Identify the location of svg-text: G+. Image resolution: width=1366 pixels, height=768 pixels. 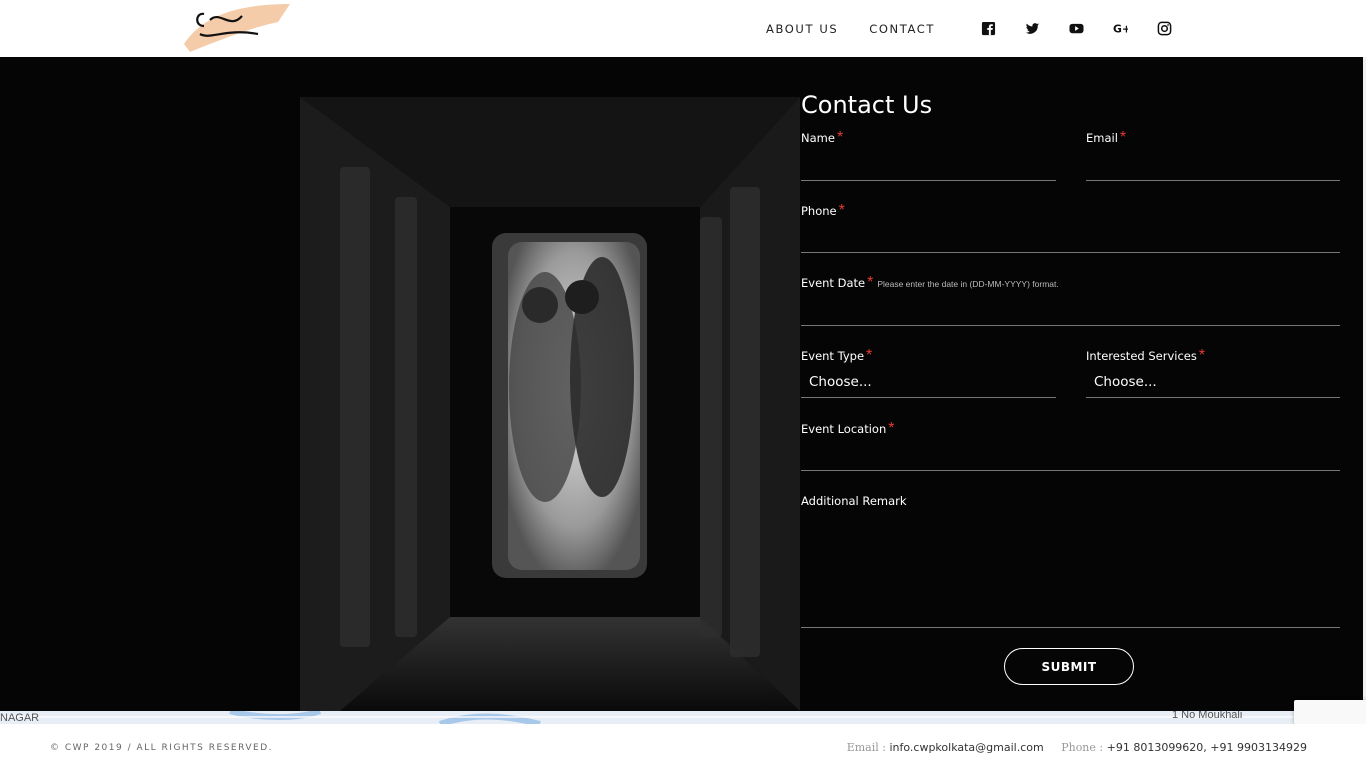
(1120, 29).